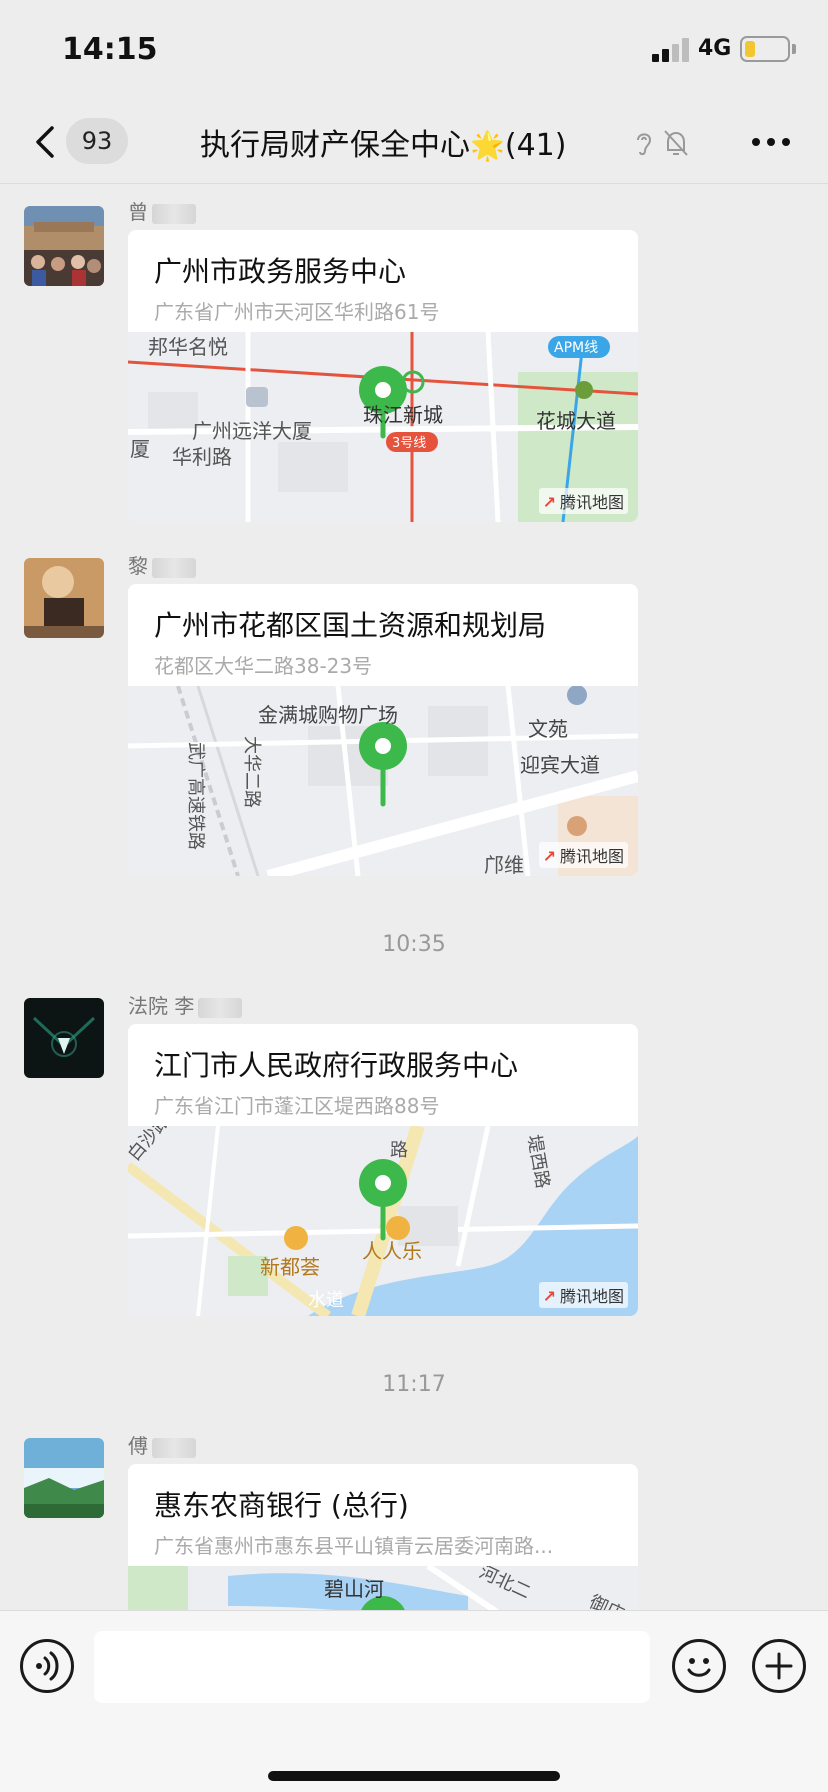 The height and width of the screenshot is (1792, 828). What do you see at coordinates (409, 443) in the screenshot?
I see `map-label: 3号线` at bounding box center [409, 443].